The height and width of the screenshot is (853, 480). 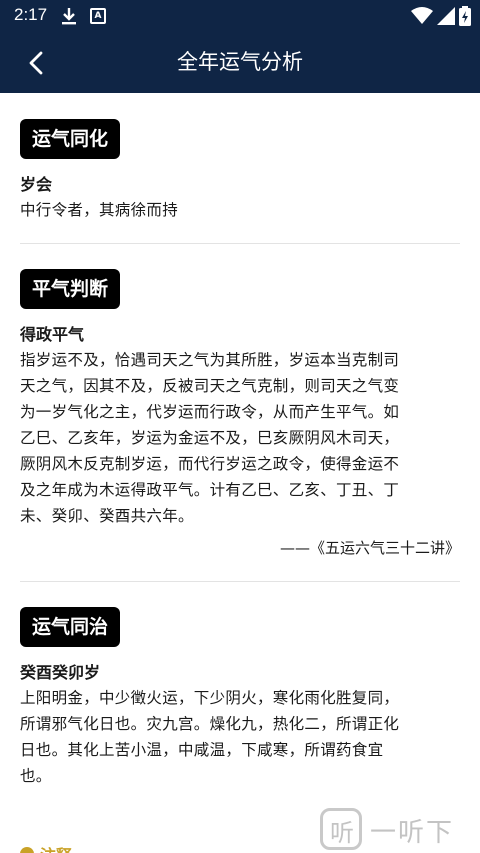 I want to click on section-subheading: 得政平气, so click(x=52, y=334).